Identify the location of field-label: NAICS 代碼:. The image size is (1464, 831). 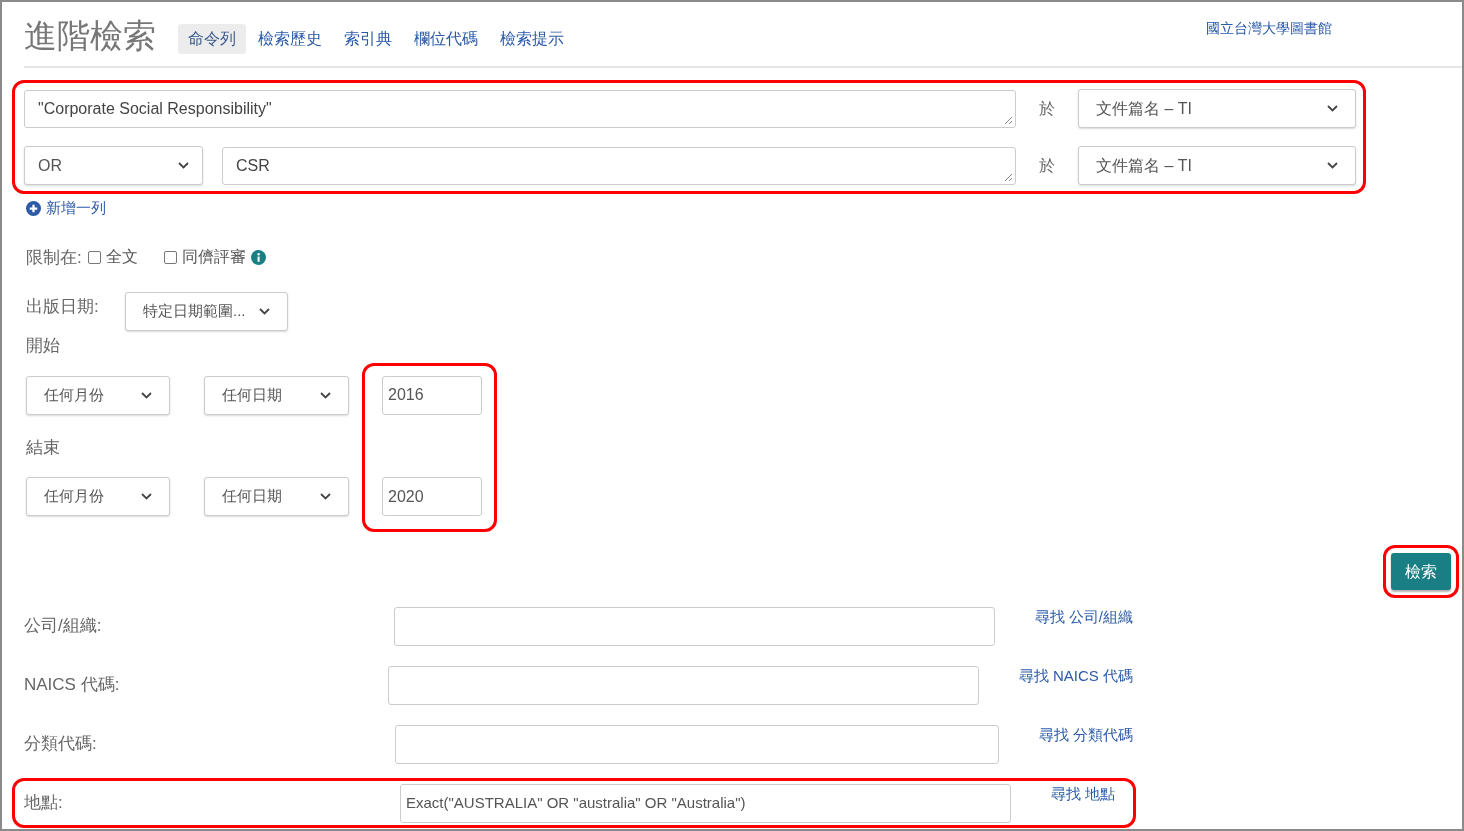
(72, 685).